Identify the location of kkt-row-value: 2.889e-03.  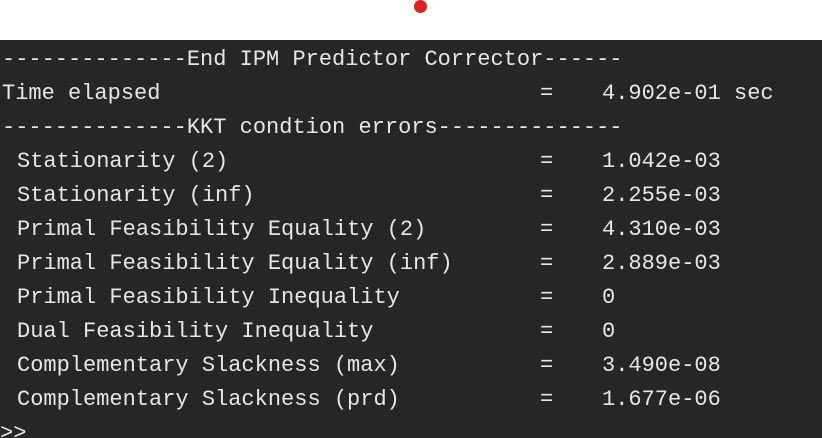
(661, 263).